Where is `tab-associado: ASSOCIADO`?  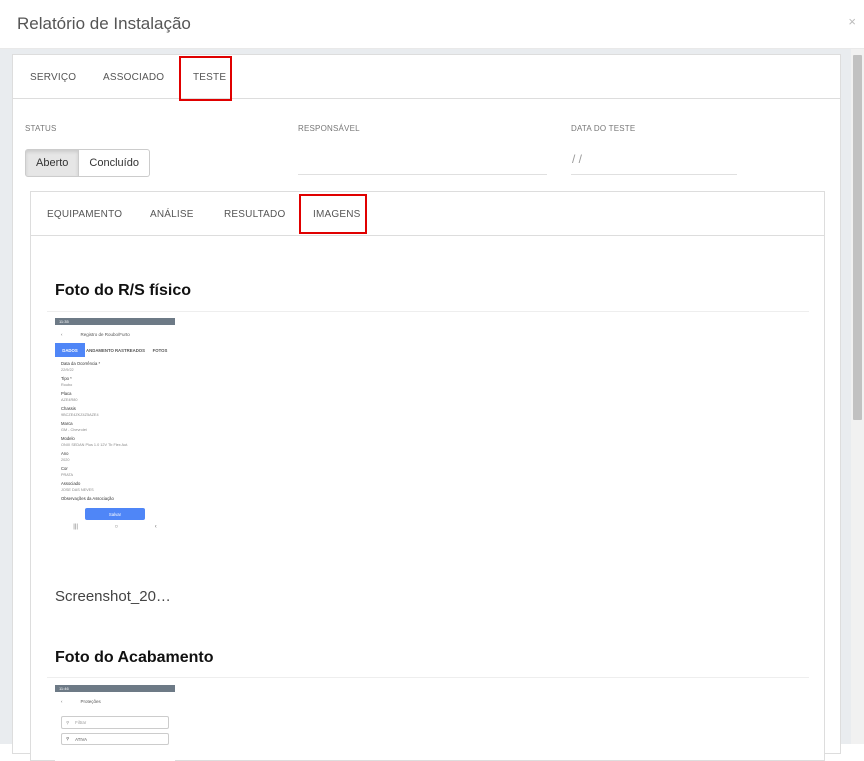
tab-associado: ASSOCIADO is located at coordinates (133, 77).